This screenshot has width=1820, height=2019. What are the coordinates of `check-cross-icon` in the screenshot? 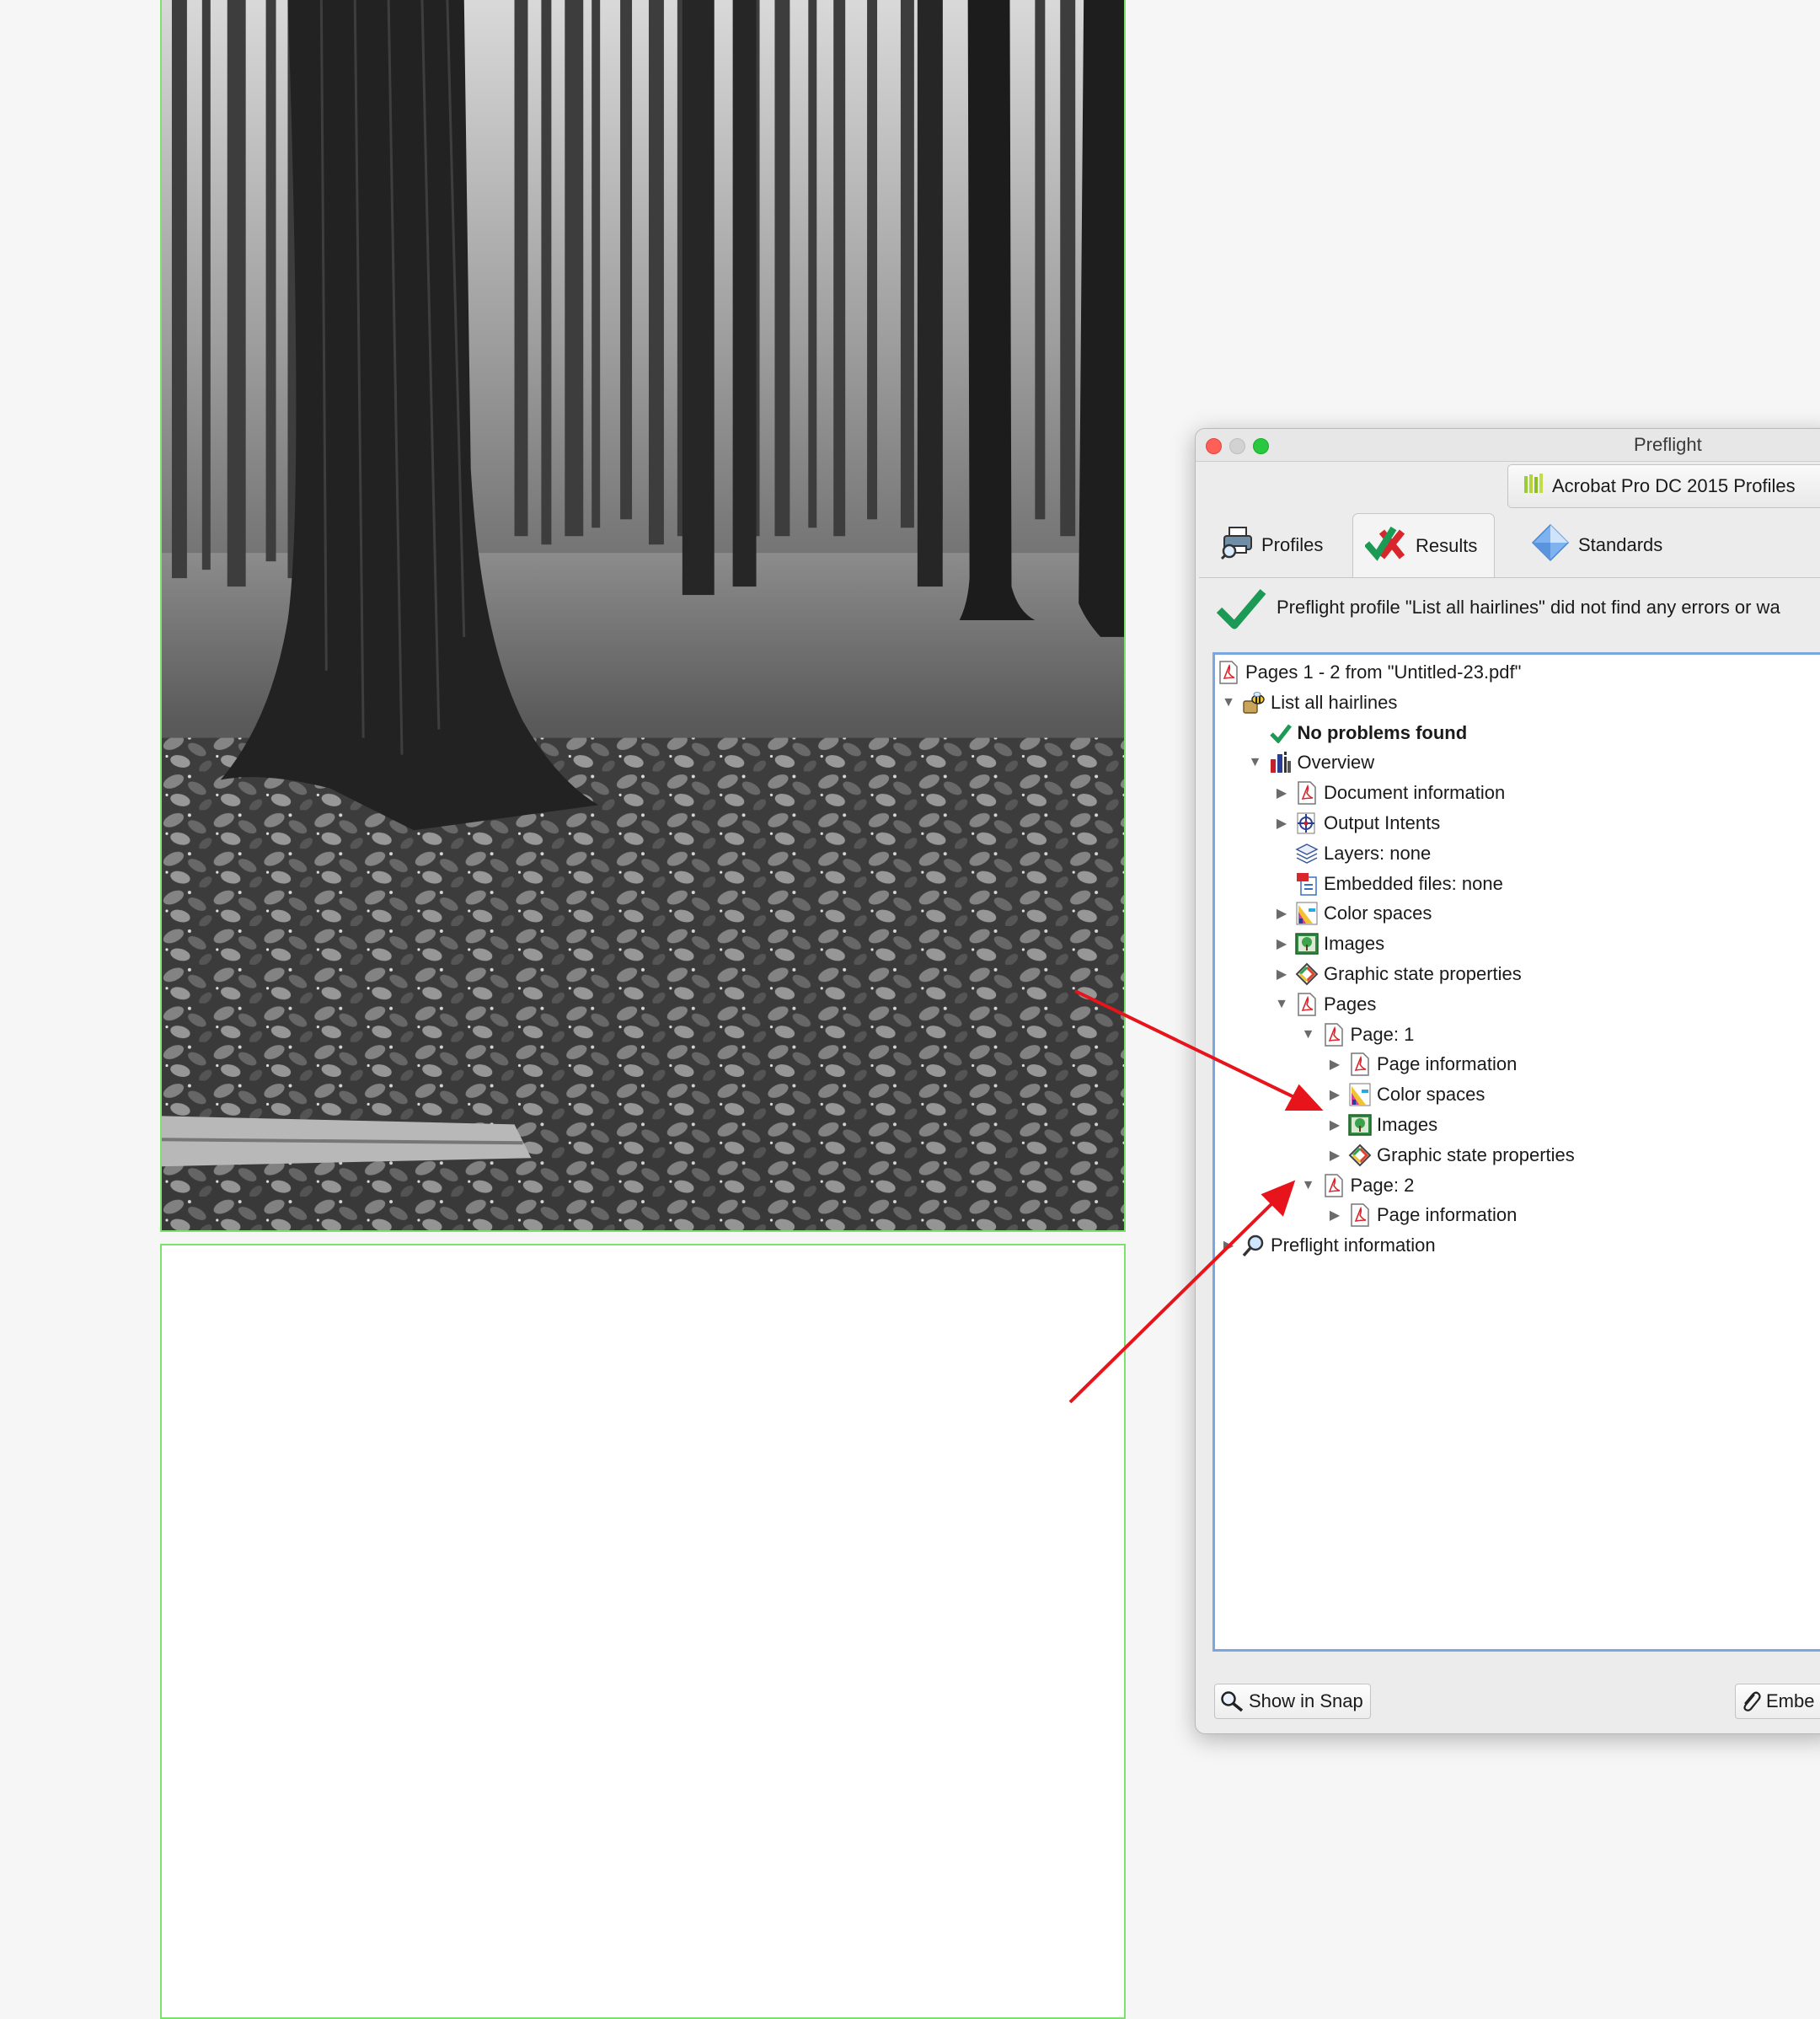 It's located at (1385, 546).